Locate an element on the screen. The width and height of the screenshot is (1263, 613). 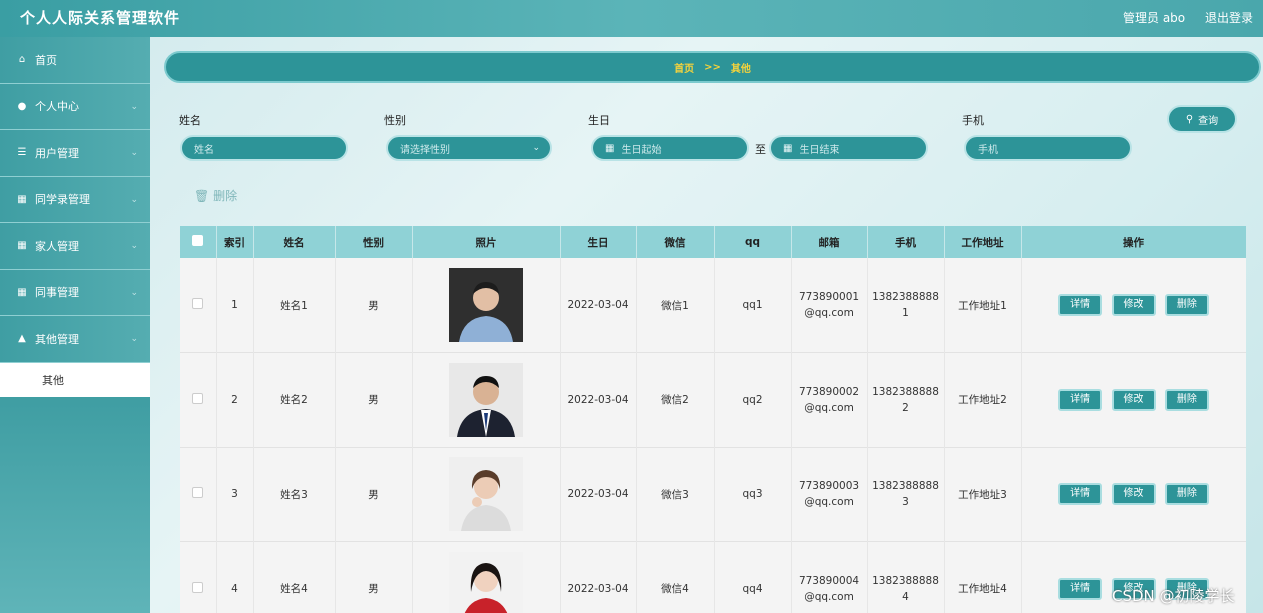
cell-birthday: 2022-03-04 is located at coordinates (598, 305).